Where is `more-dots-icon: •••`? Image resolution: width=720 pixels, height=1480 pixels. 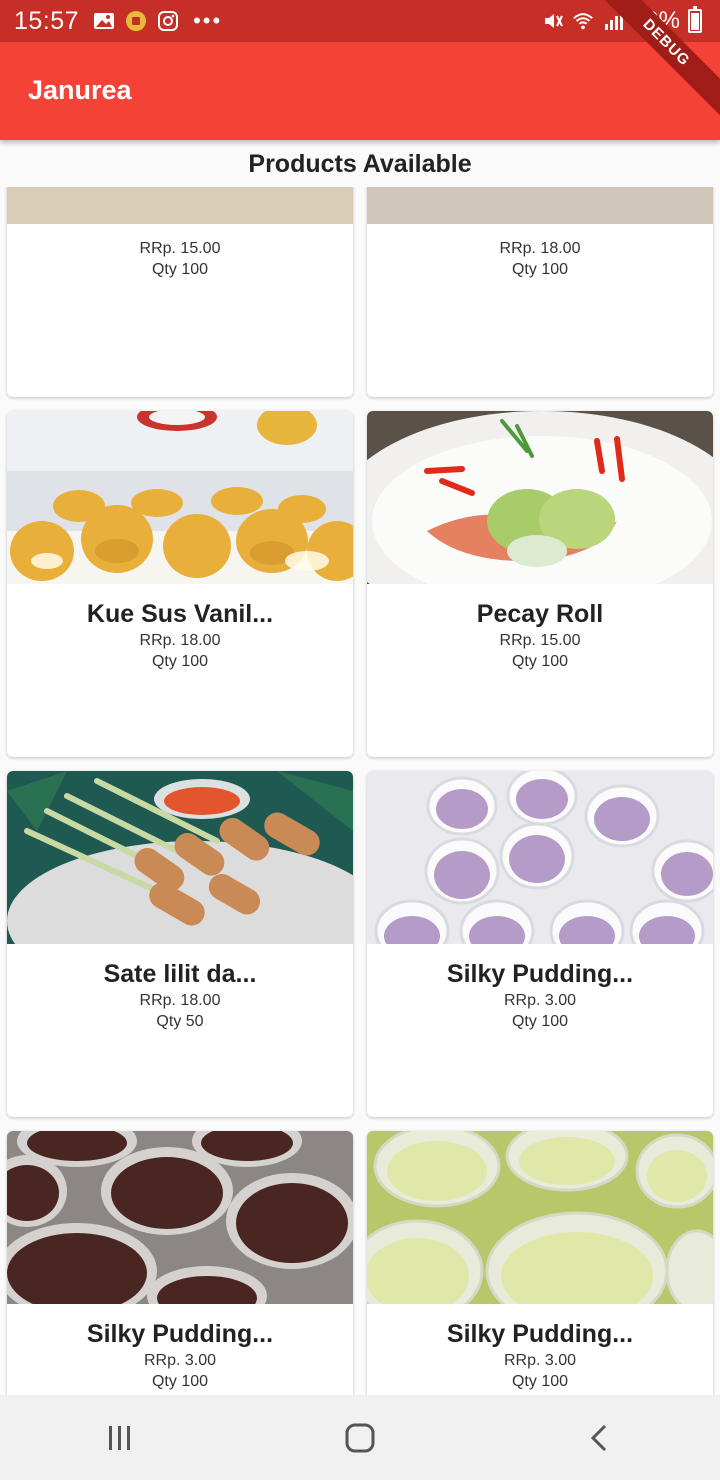 more-dots-icon: ••• is located at coordinates (208, 20).